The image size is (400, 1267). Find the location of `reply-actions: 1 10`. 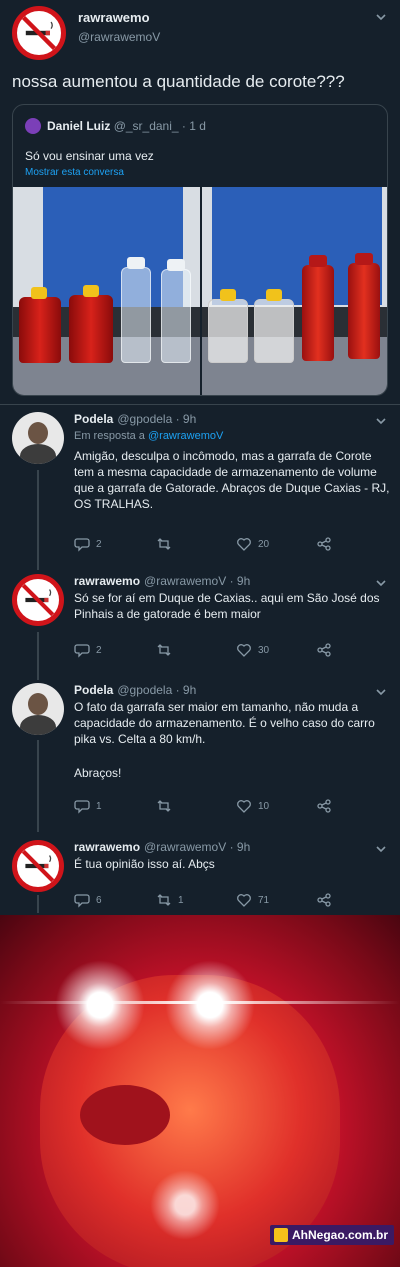

reply-actions: 1 10 is located at coordinates (209, 808).